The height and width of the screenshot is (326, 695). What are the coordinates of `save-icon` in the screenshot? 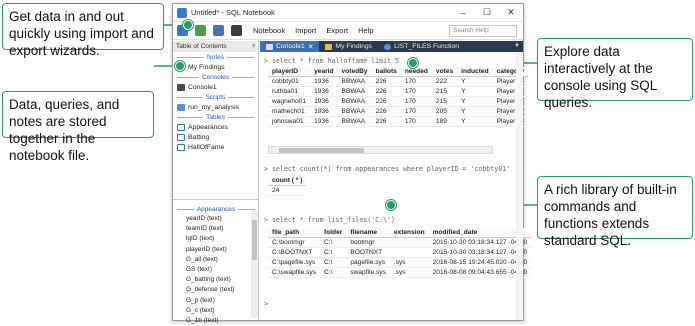 It's located at (200, 30).